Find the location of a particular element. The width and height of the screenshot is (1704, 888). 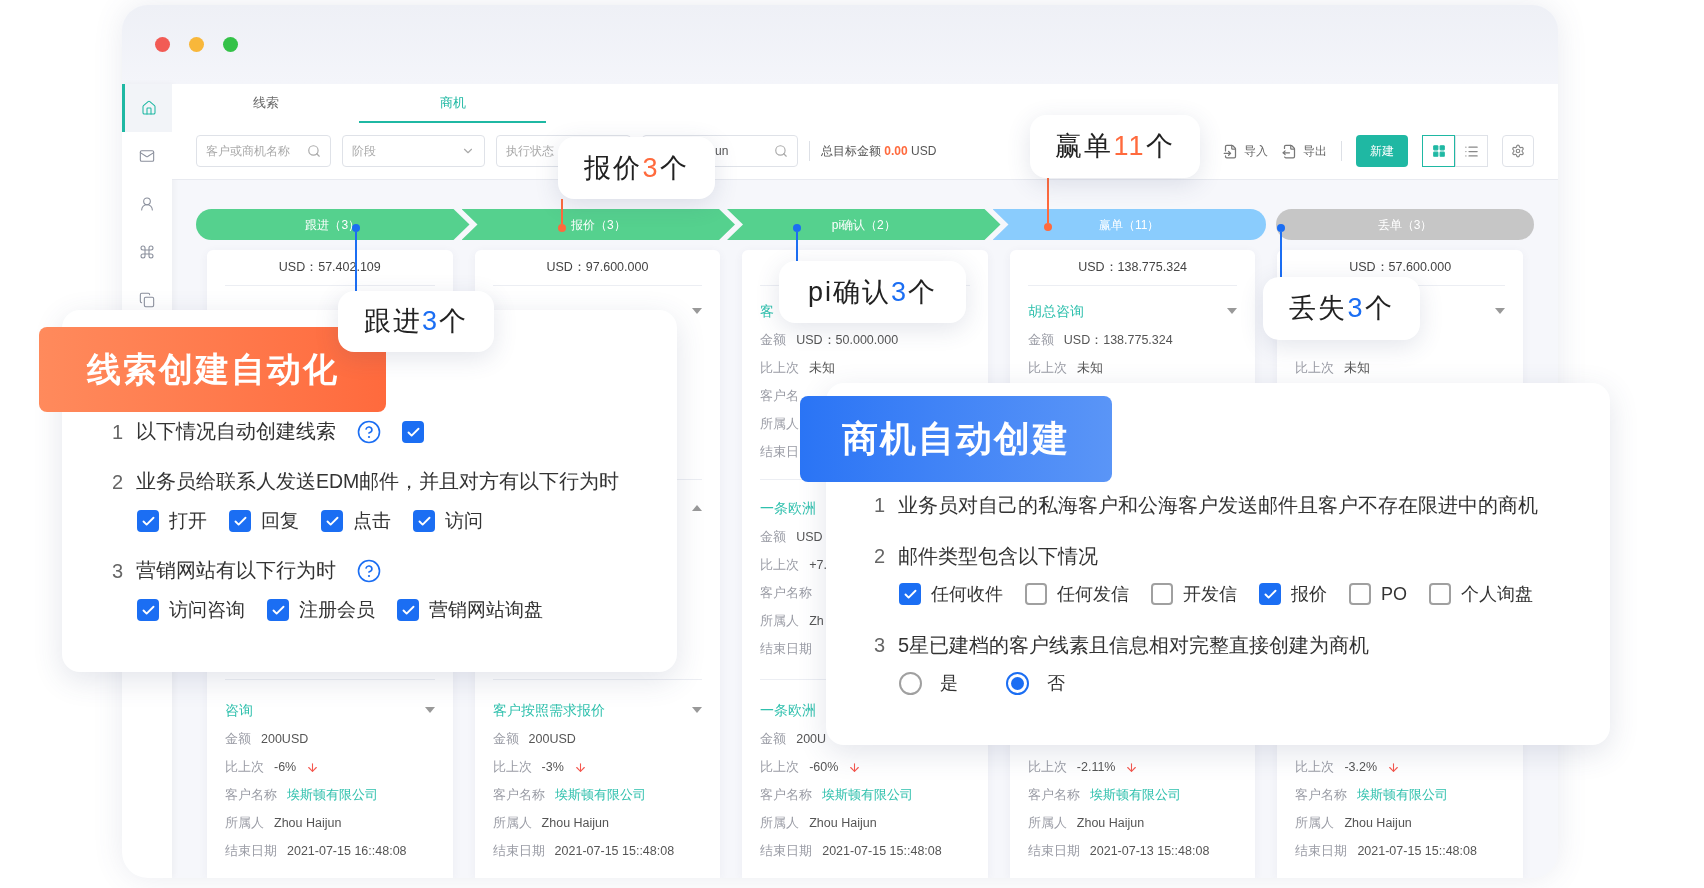

rule-text: 以下情况自动创建线索 is located at coordinates (236, 432).